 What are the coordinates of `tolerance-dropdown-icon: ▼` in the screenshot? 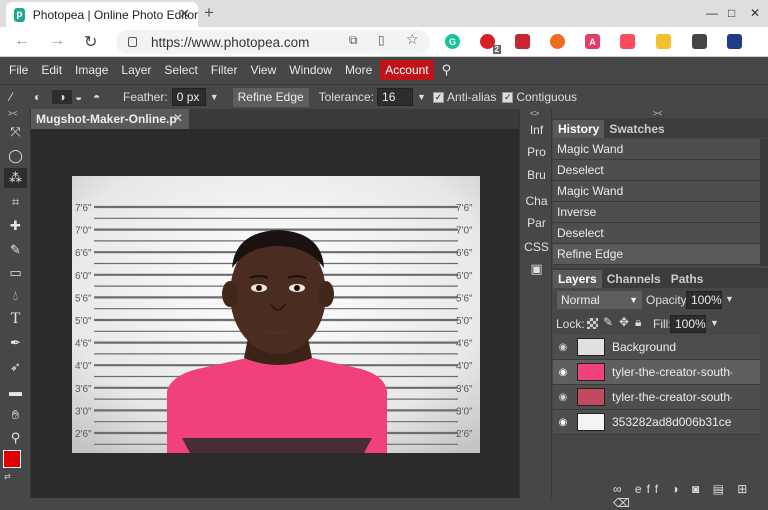 It's located at (421, 97).